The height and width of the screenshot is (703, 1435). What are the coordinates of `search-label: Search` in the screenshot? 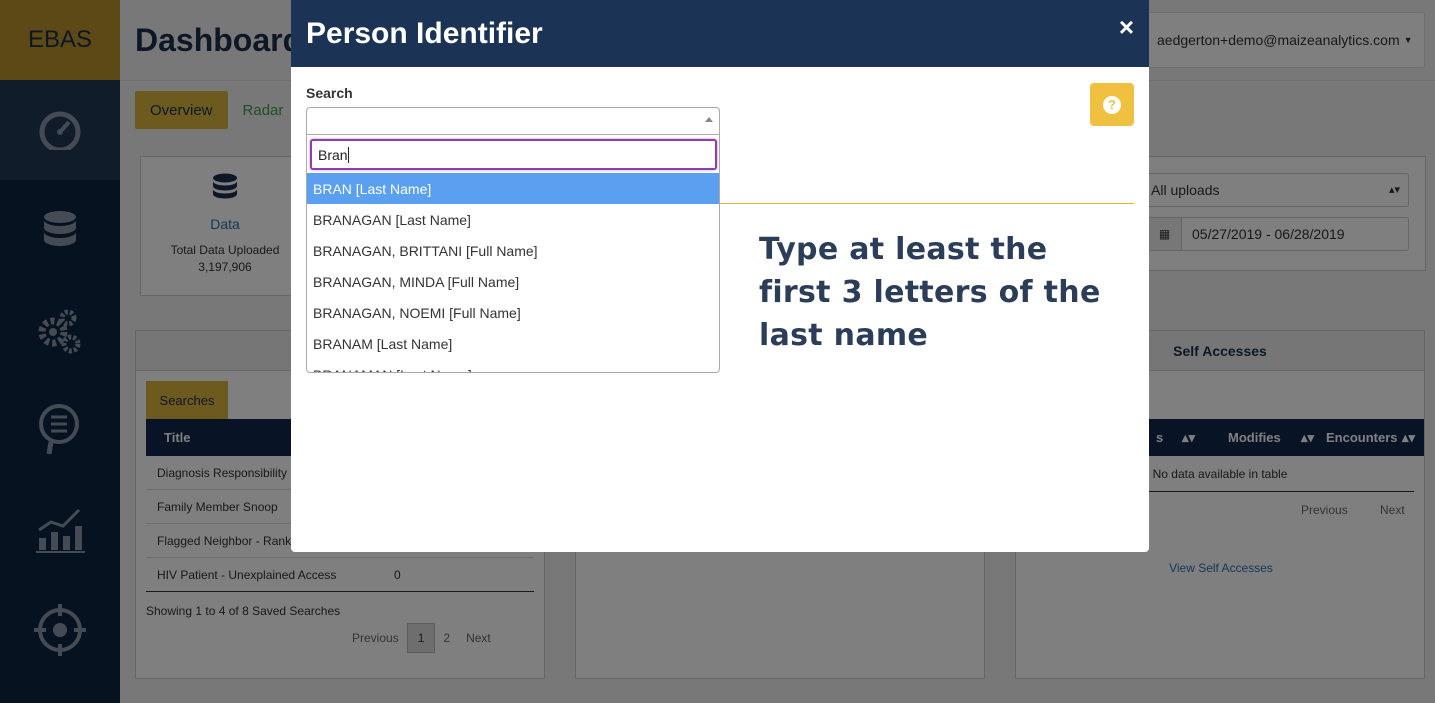 It's located at (329, 93).